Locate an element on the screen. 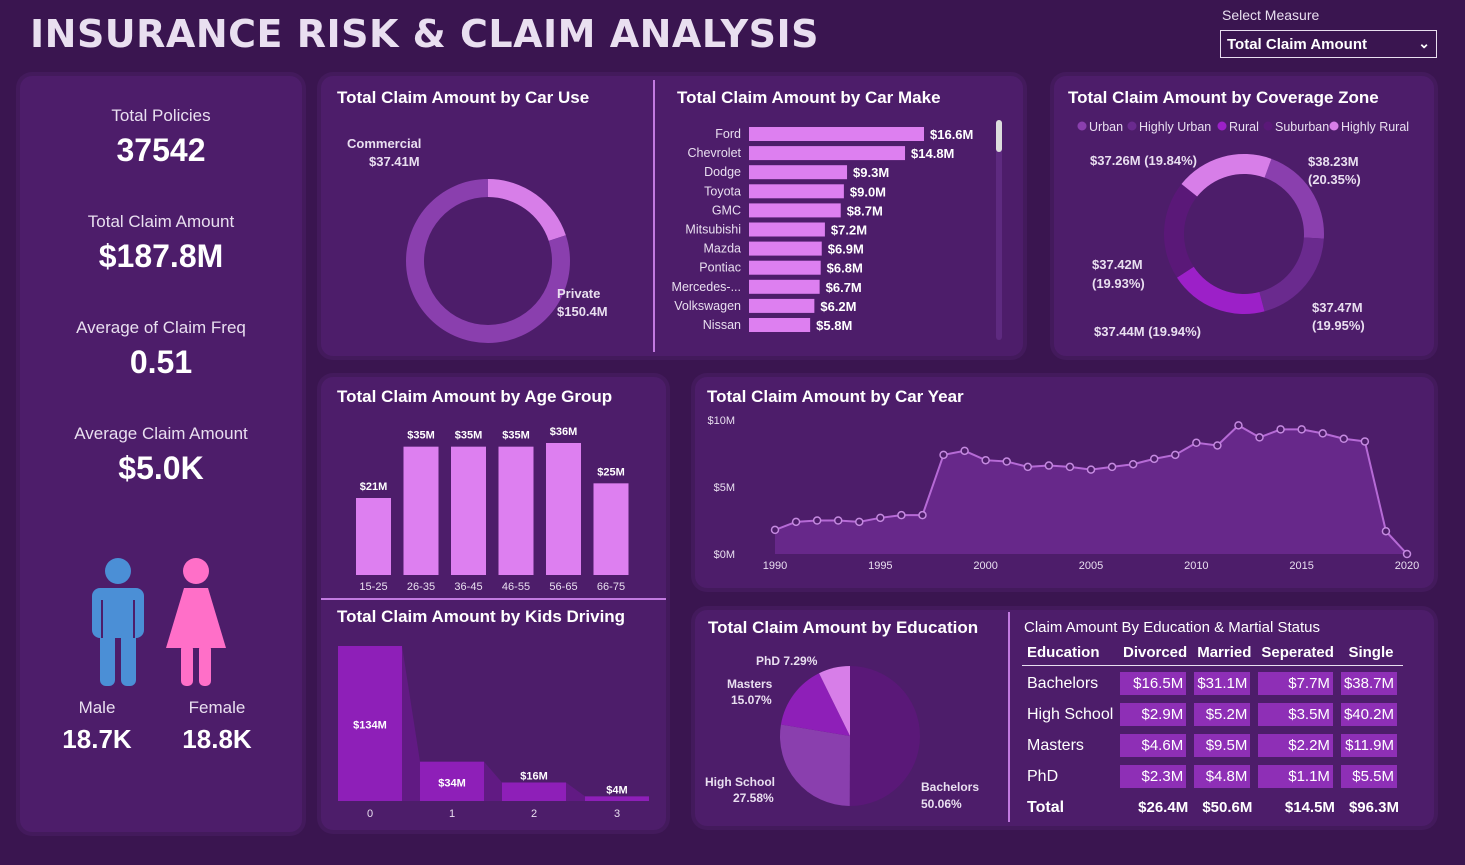 The height and width of the screenshot is (865, 1465). data-label: $25M is located at coordinates (611, 472).